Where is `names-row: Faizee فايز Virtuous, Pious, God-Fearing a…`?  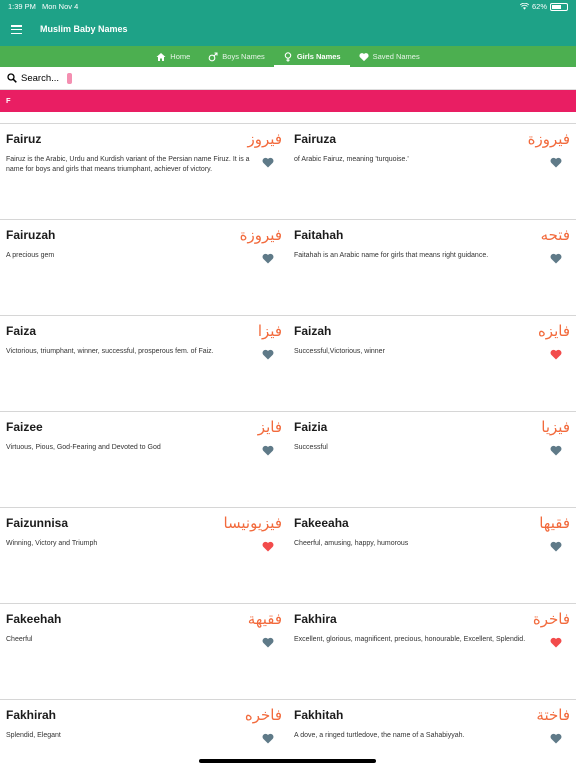 names-row: Faizee فايز Virtuous, Pious, God-Fearing a… is located at coordinates (288, 459).